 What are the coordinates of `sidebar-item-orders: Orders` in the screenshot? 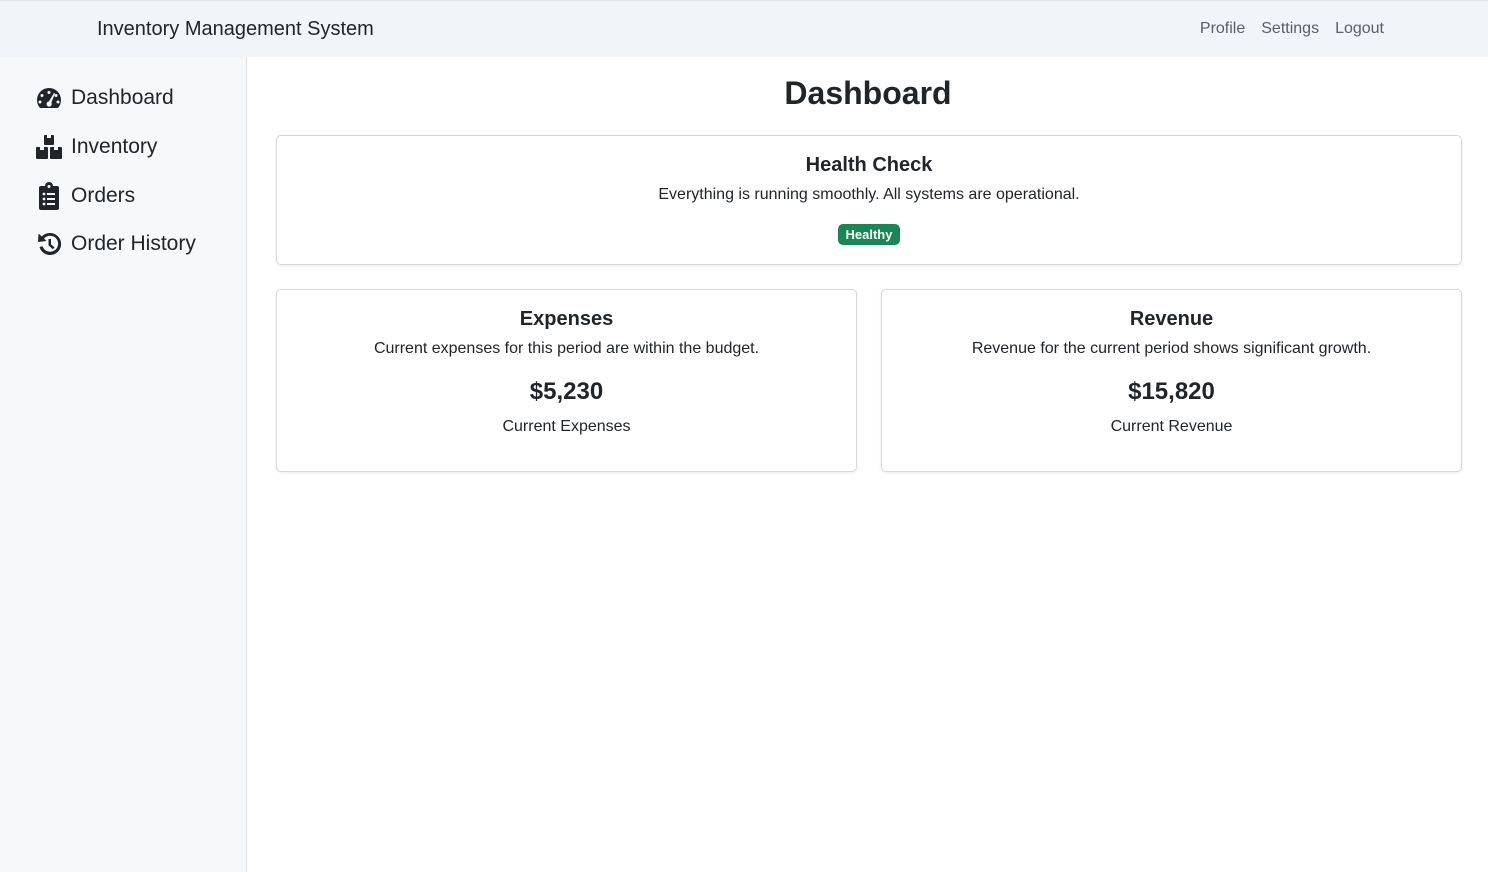 It's located at (84, 196).